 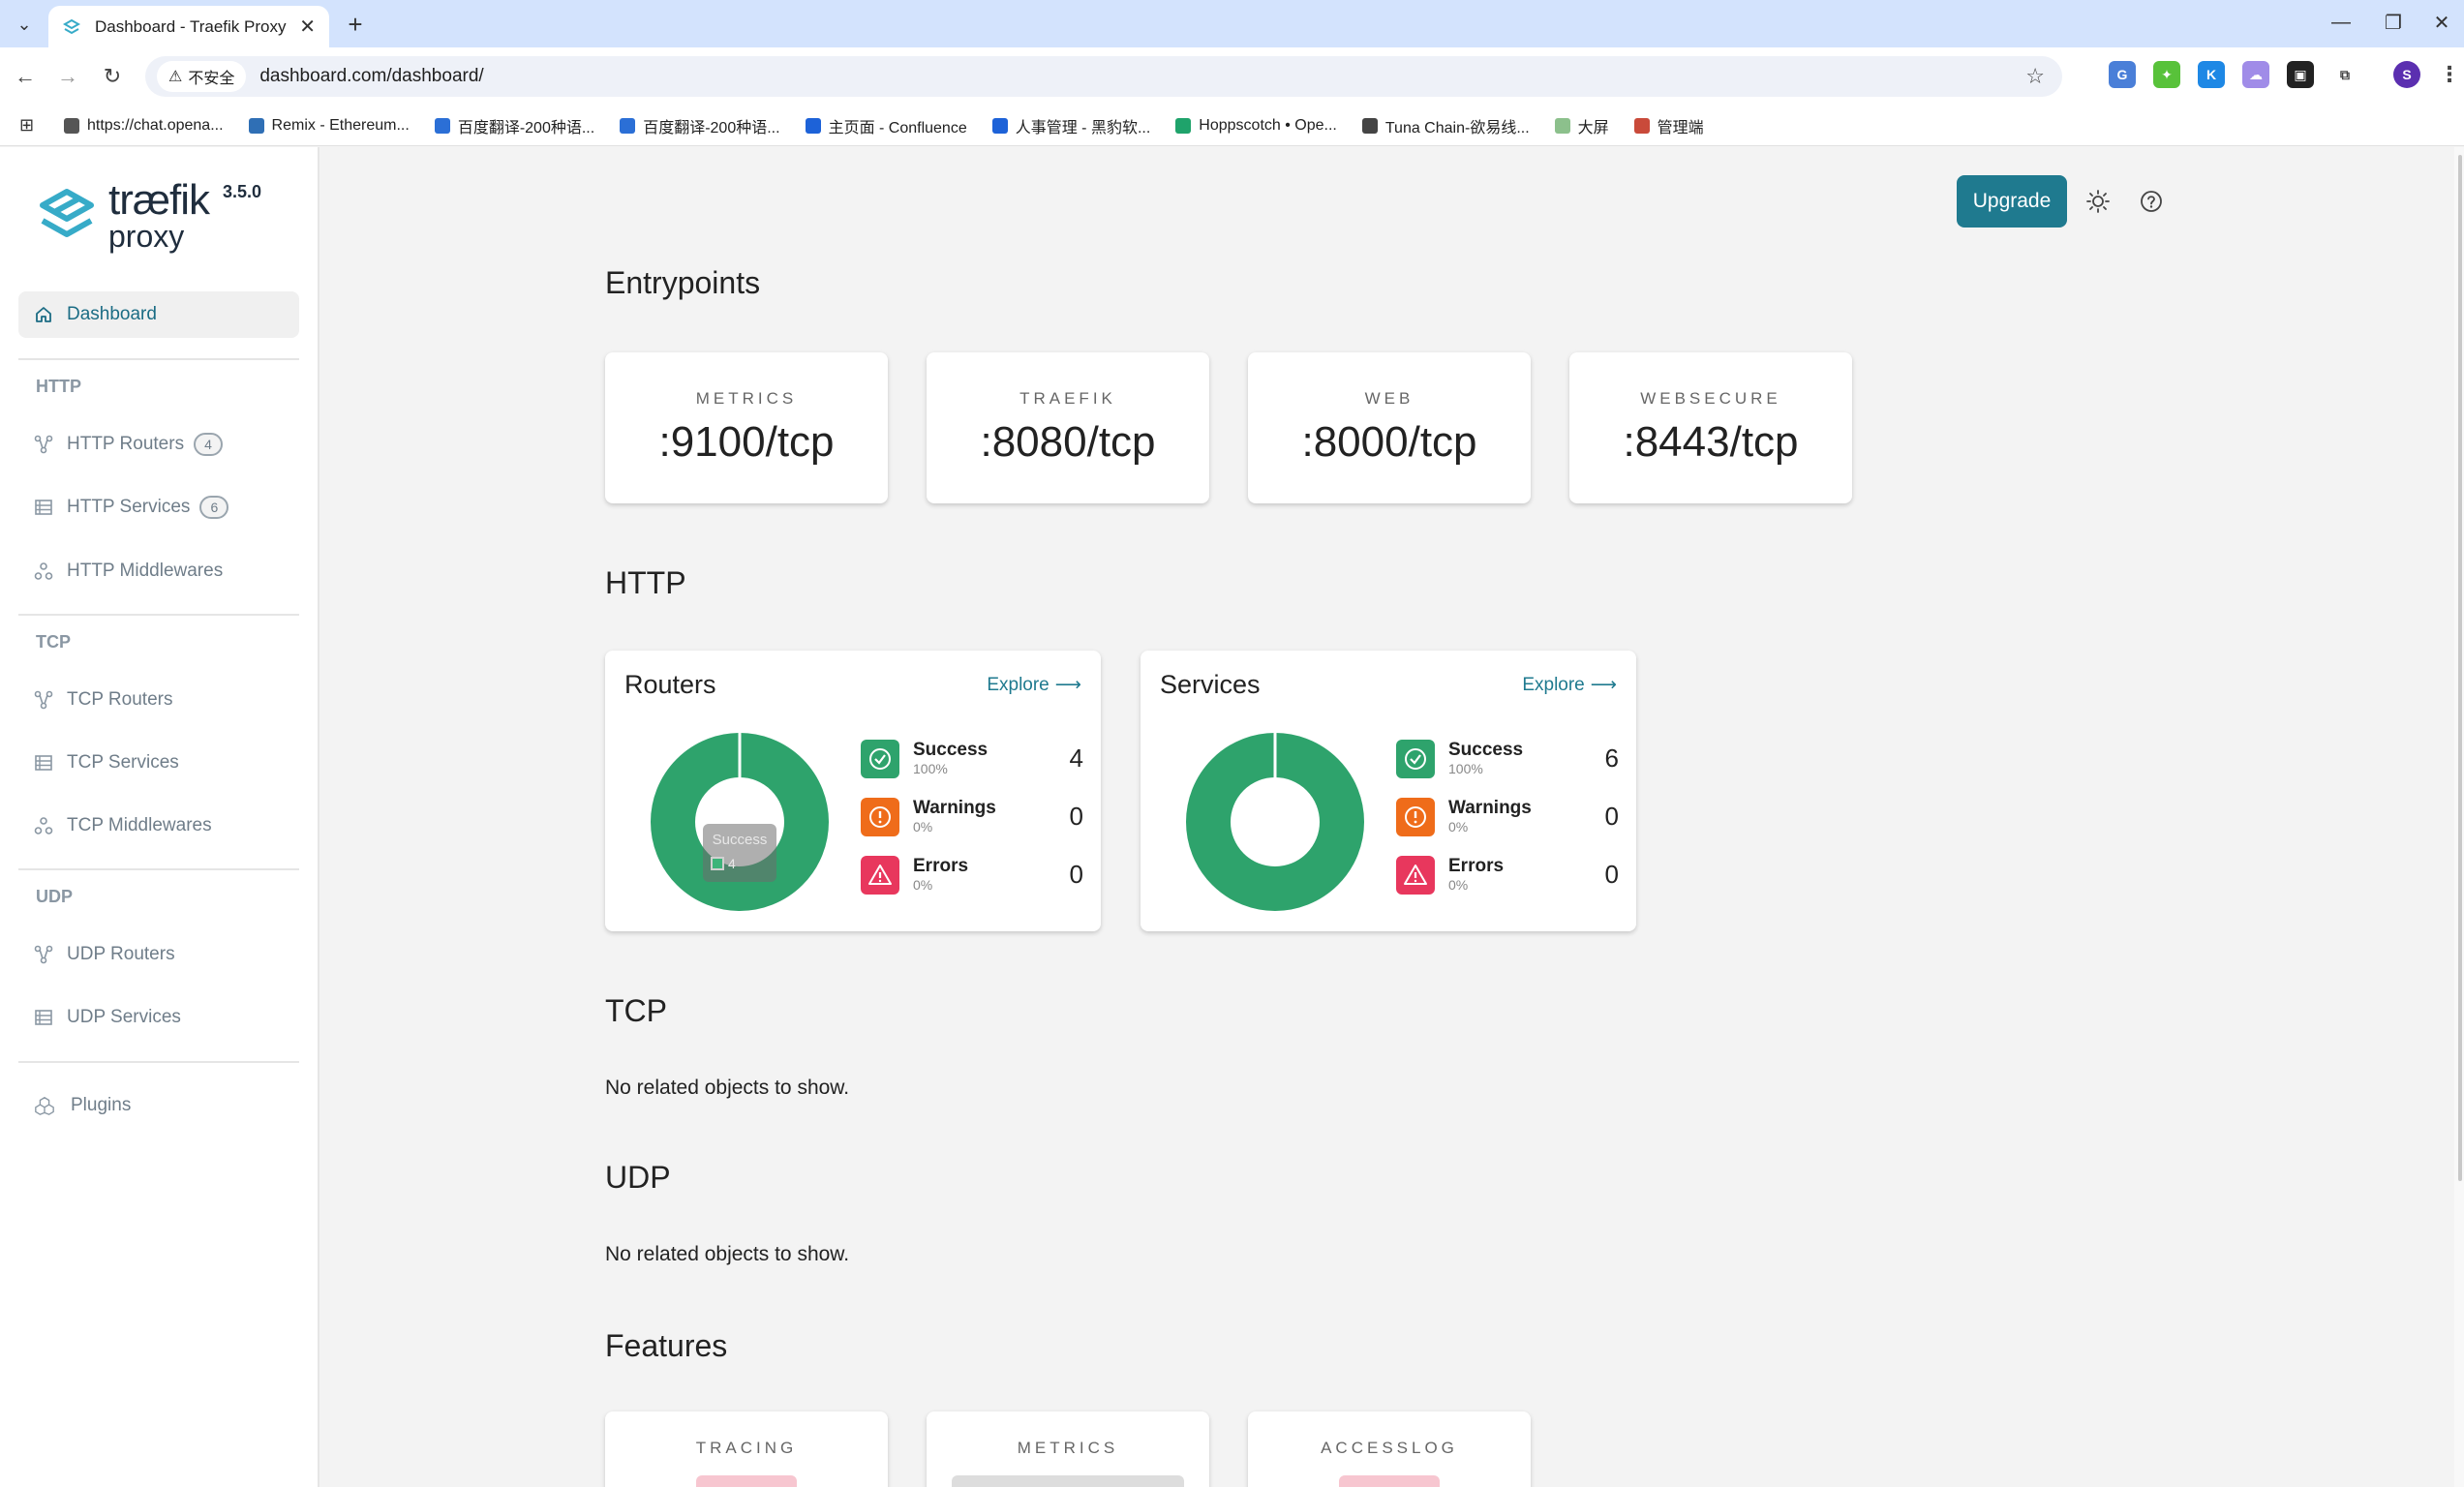 I want to click on translate-extension-icon: G, so click(x=2122, y=75).